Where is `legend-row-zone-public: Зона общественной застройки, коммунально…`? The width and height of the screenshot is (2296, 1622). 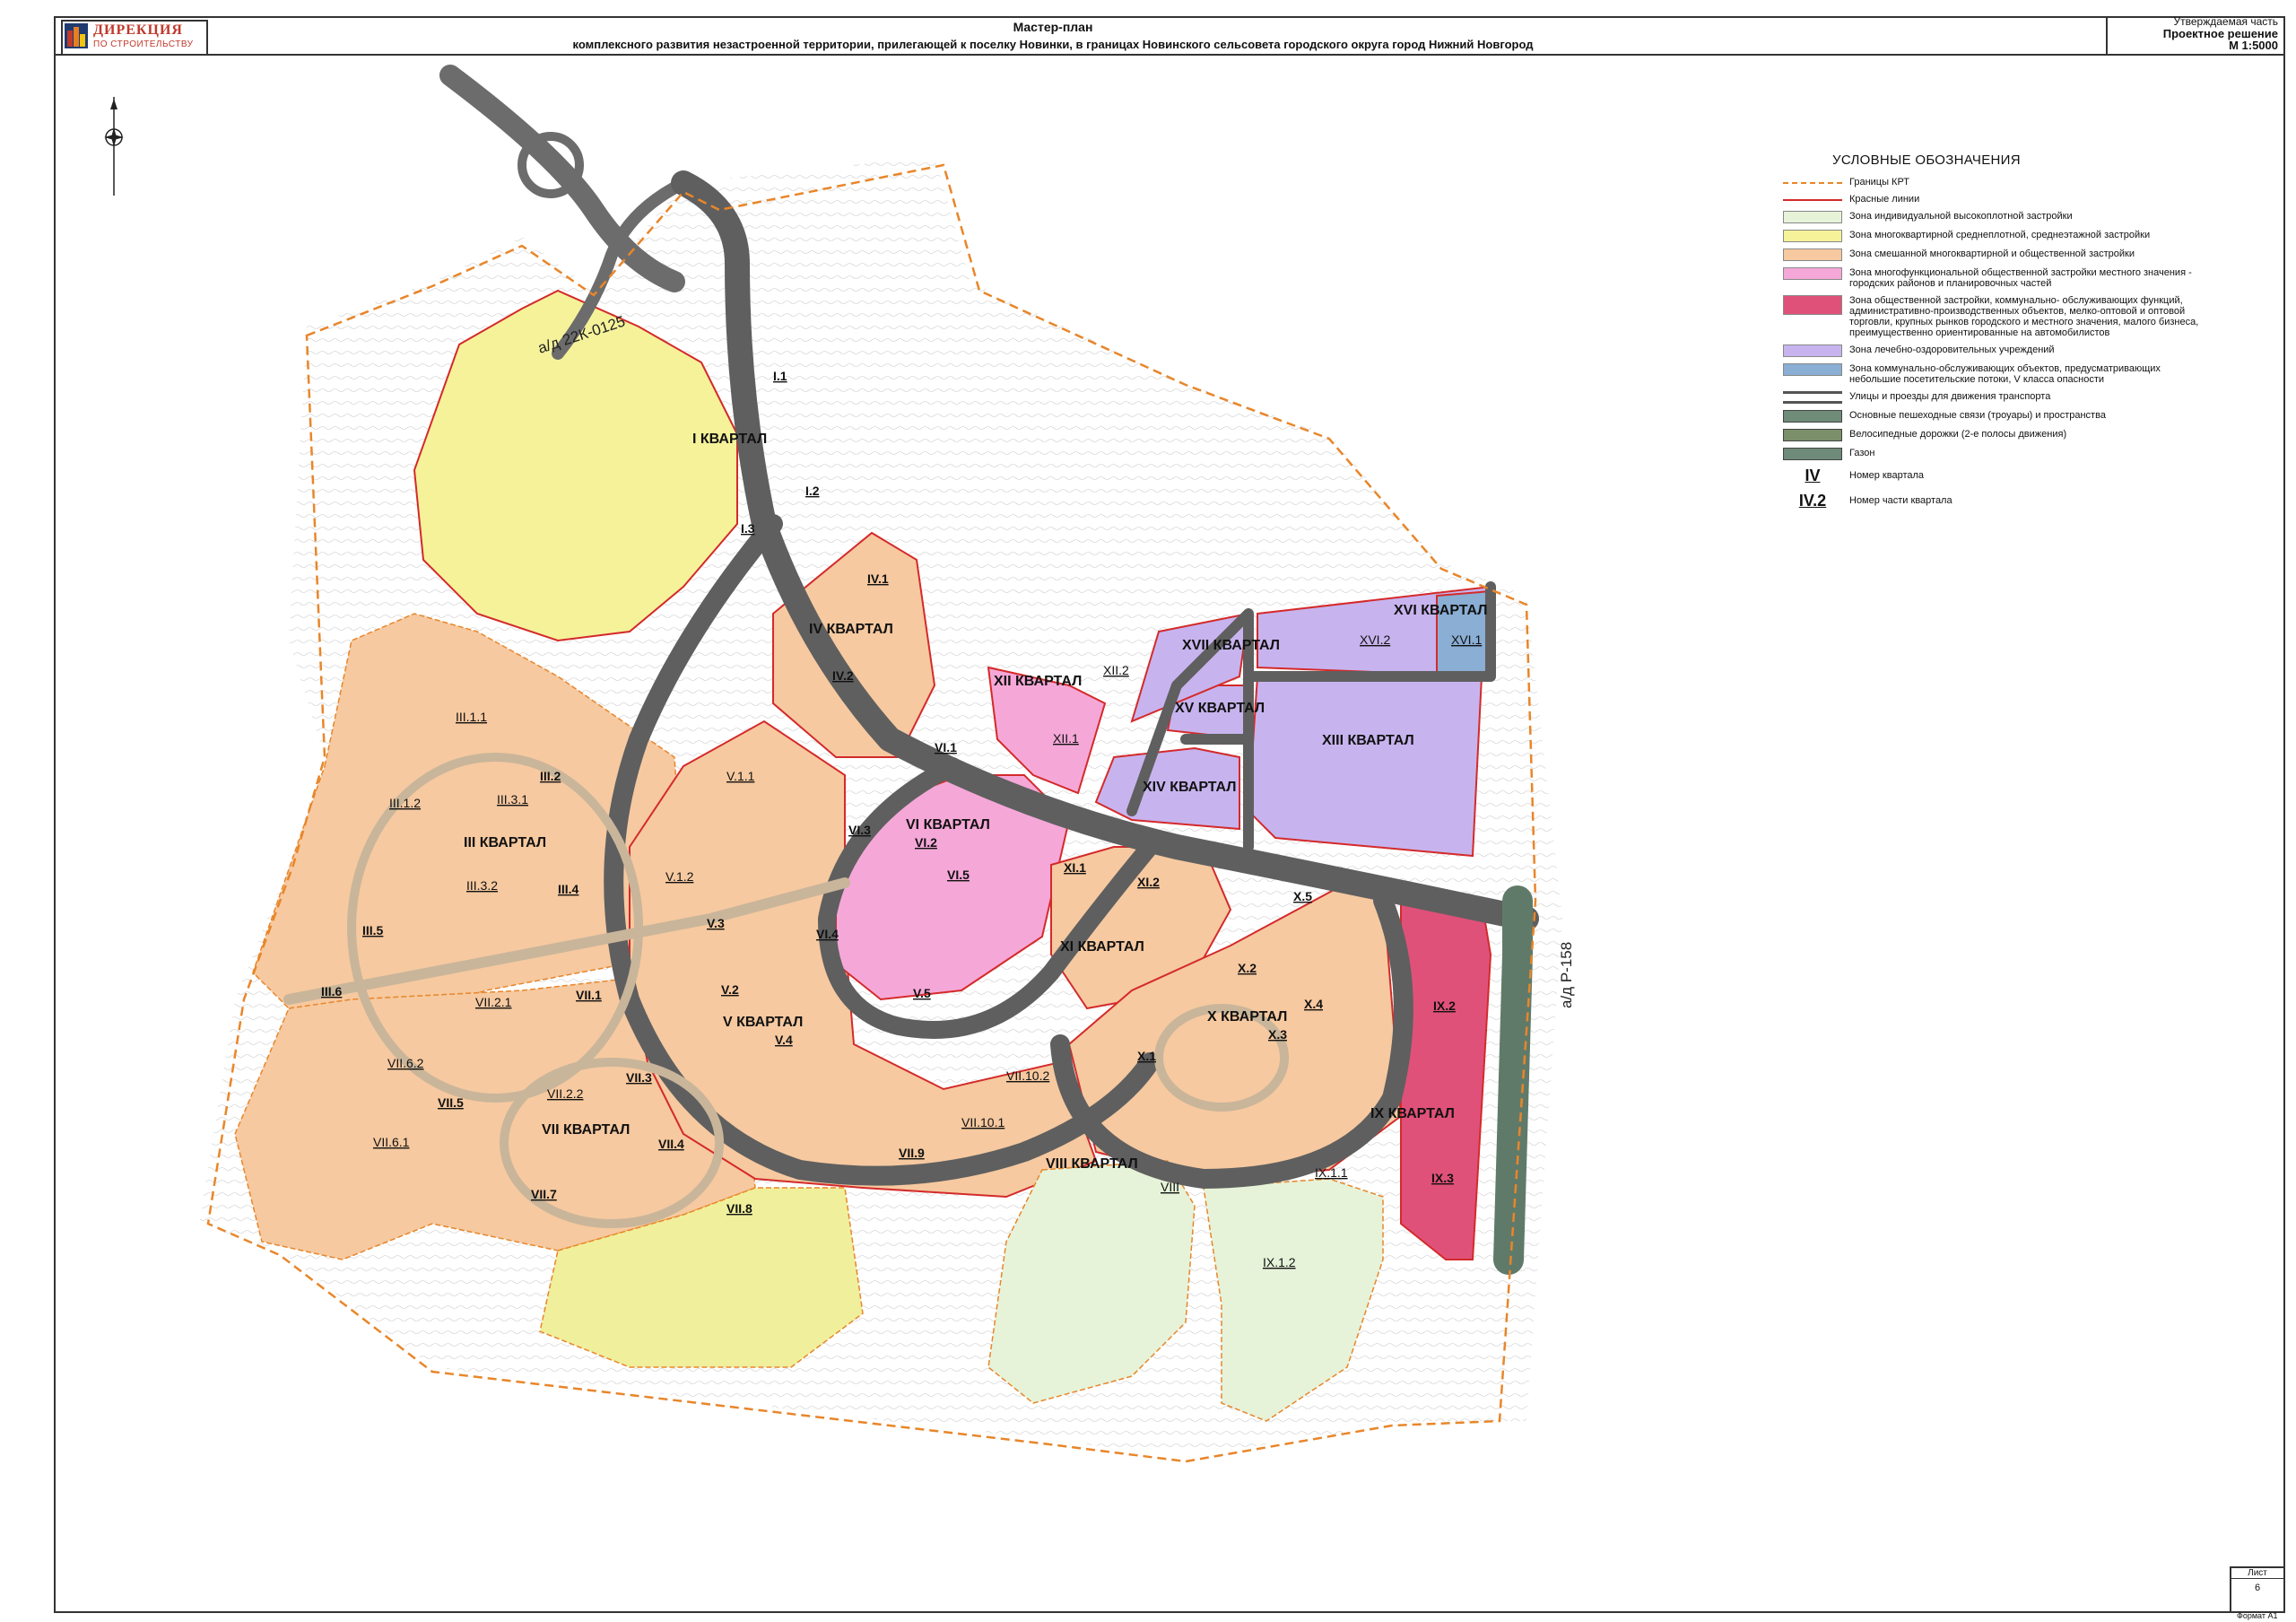 legend-row-zone-public: Зона общественной застройки, коммунально… is located at coordinates (1994, 316).